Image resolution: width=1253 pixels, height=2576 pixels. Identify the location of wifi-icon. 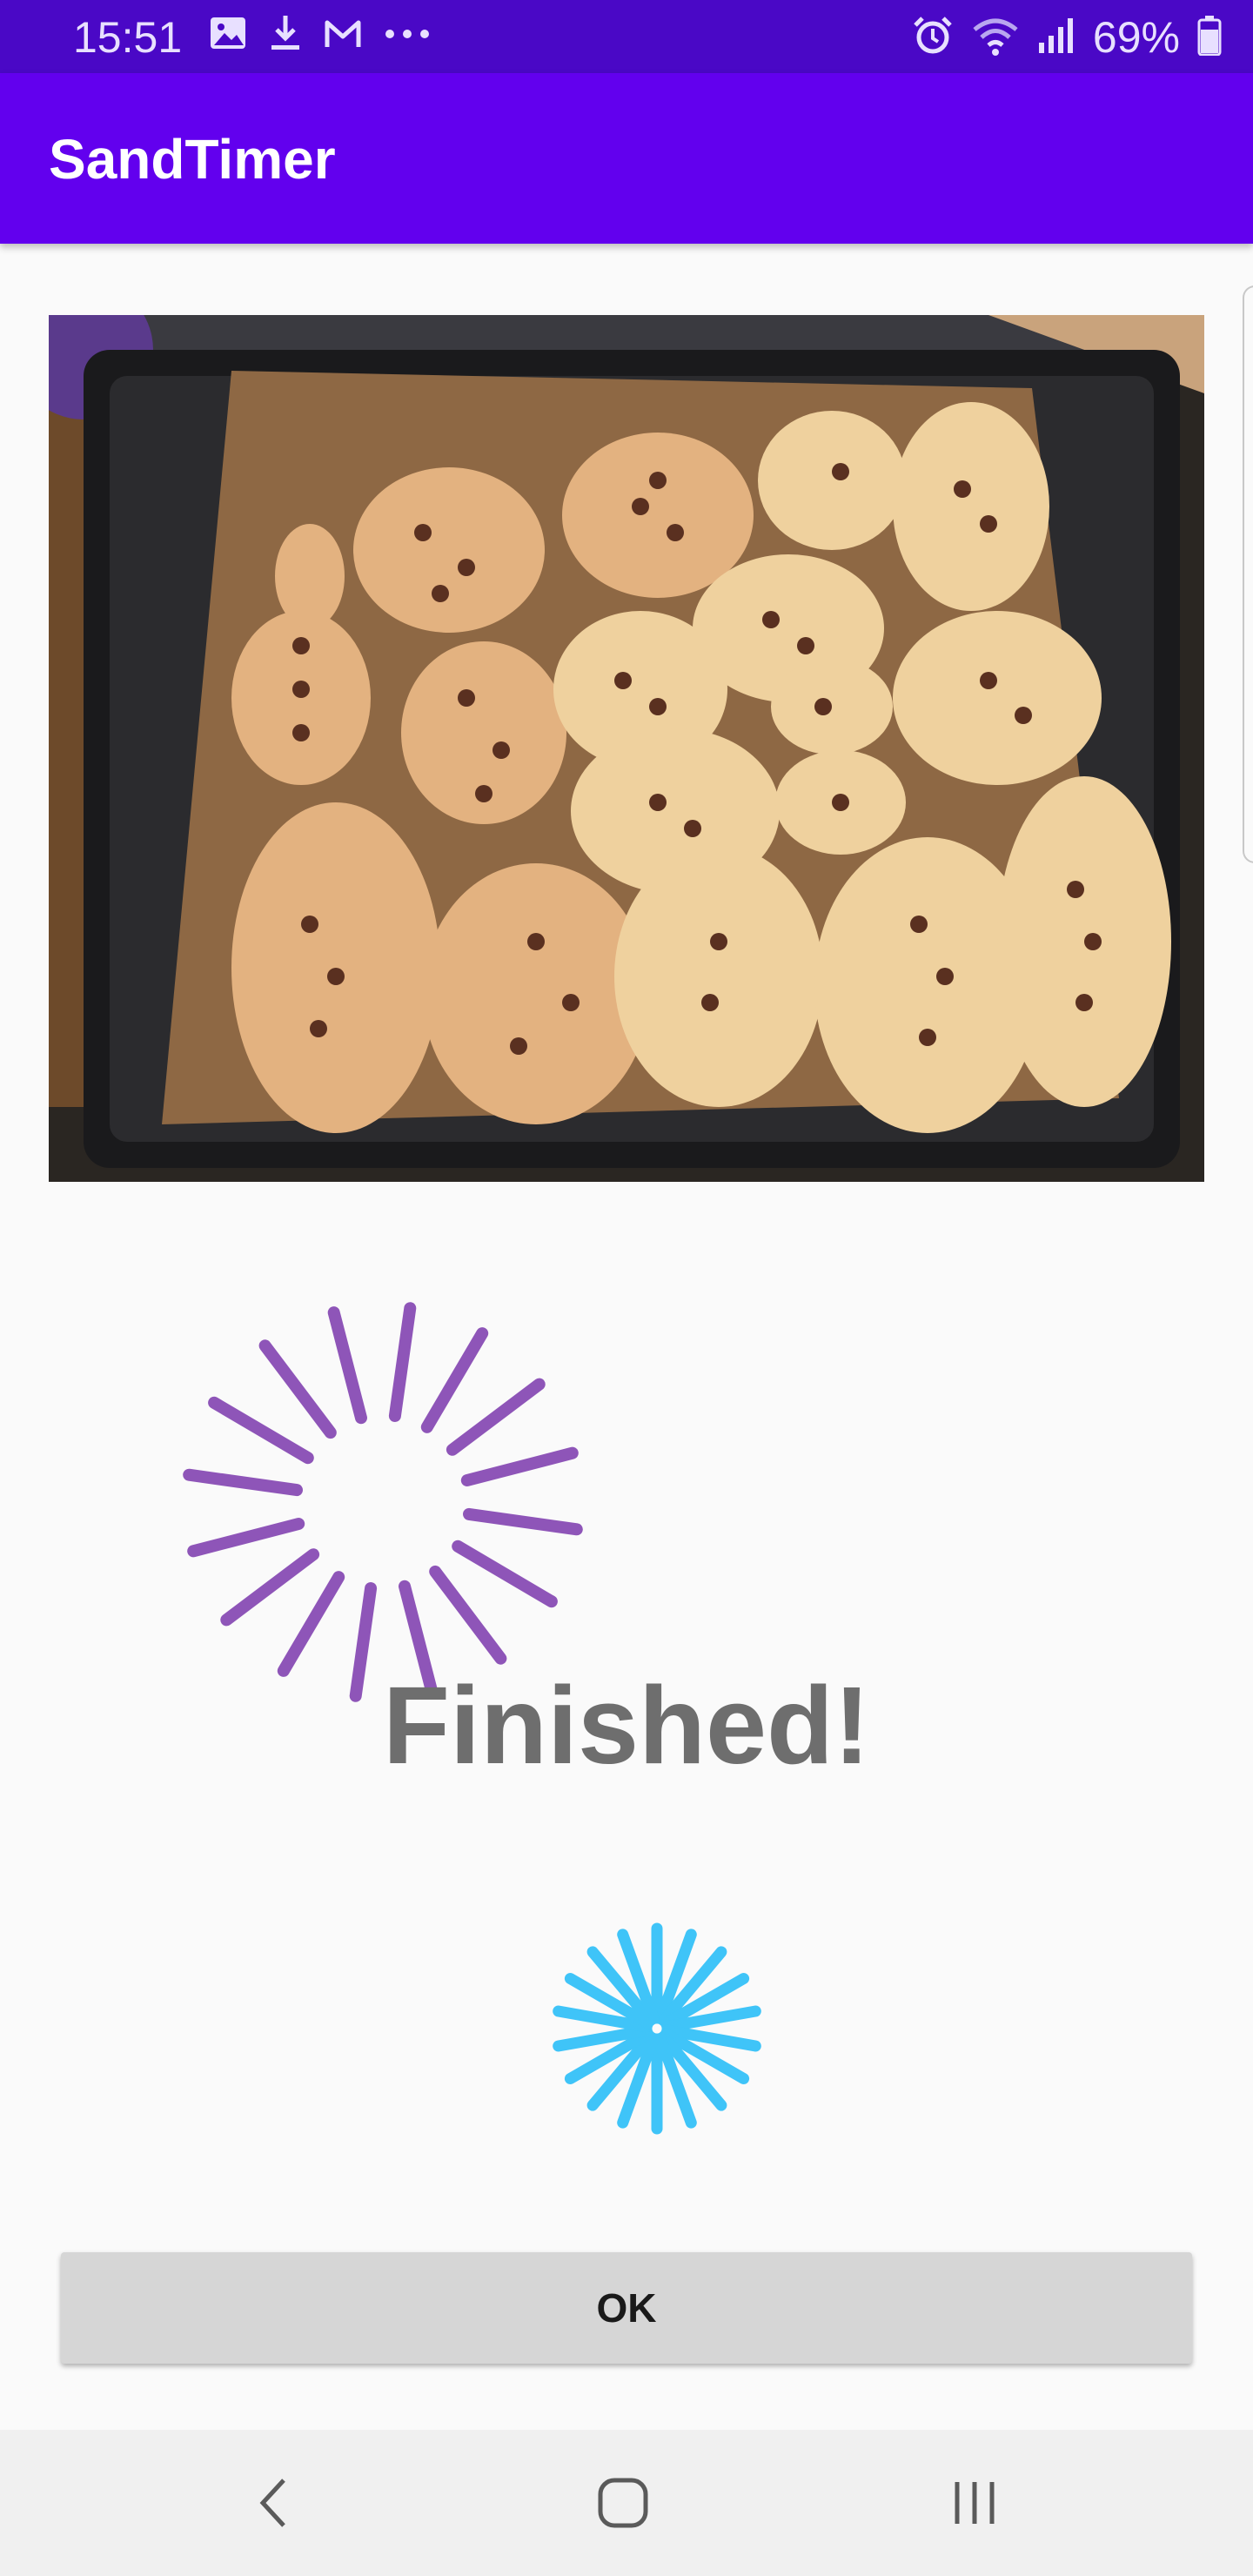
(996, 38).